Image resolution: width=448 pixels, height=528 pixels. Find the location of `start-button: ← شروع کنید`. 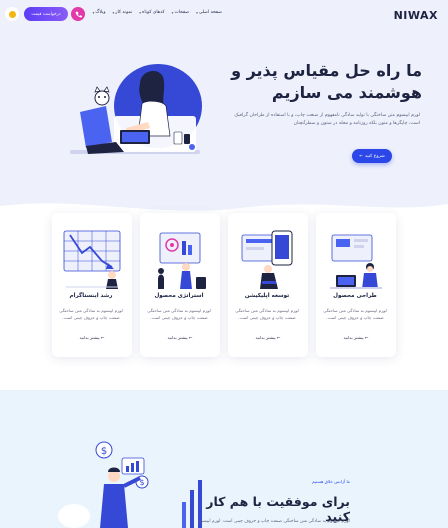

start-button: ← شروع کنید is located at coordinates (372, 156).